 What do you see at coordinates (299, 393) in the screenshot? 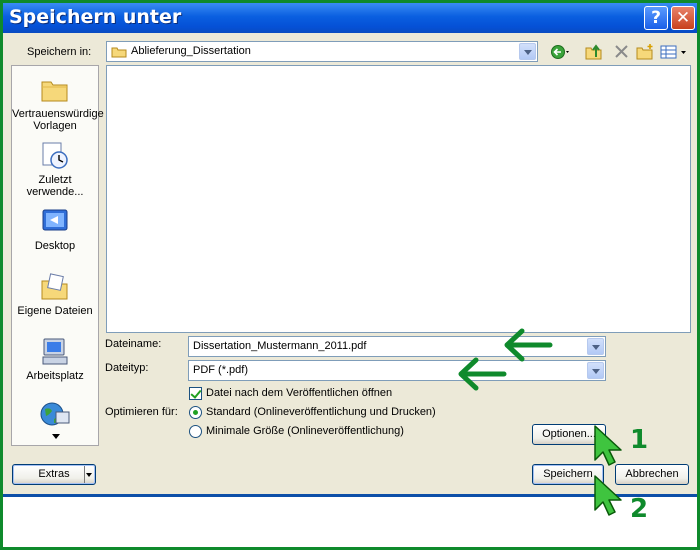
I see `open-after-publish-label: Datei nach dem Veröffentlichen öffnen` at bounding box center [299, 393].